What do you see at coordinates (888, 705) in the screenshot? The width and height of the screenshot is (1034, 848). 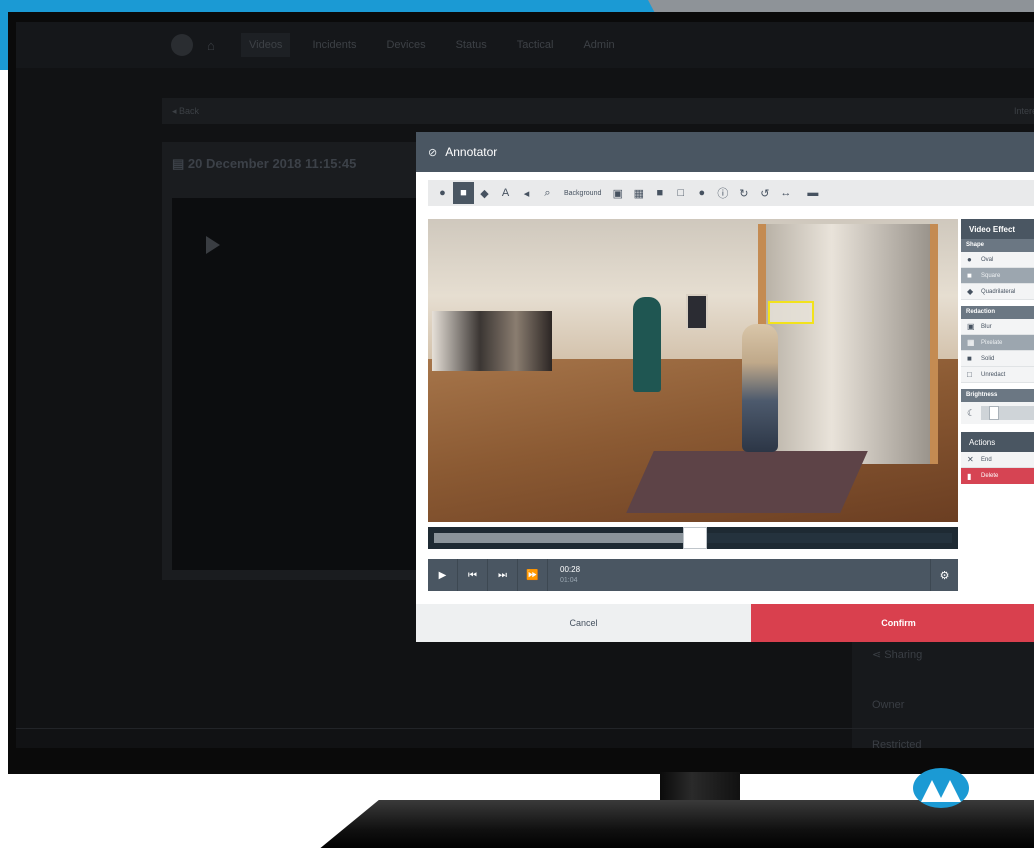 I see `owner-label: Owner` at bounding box center [888, 705].